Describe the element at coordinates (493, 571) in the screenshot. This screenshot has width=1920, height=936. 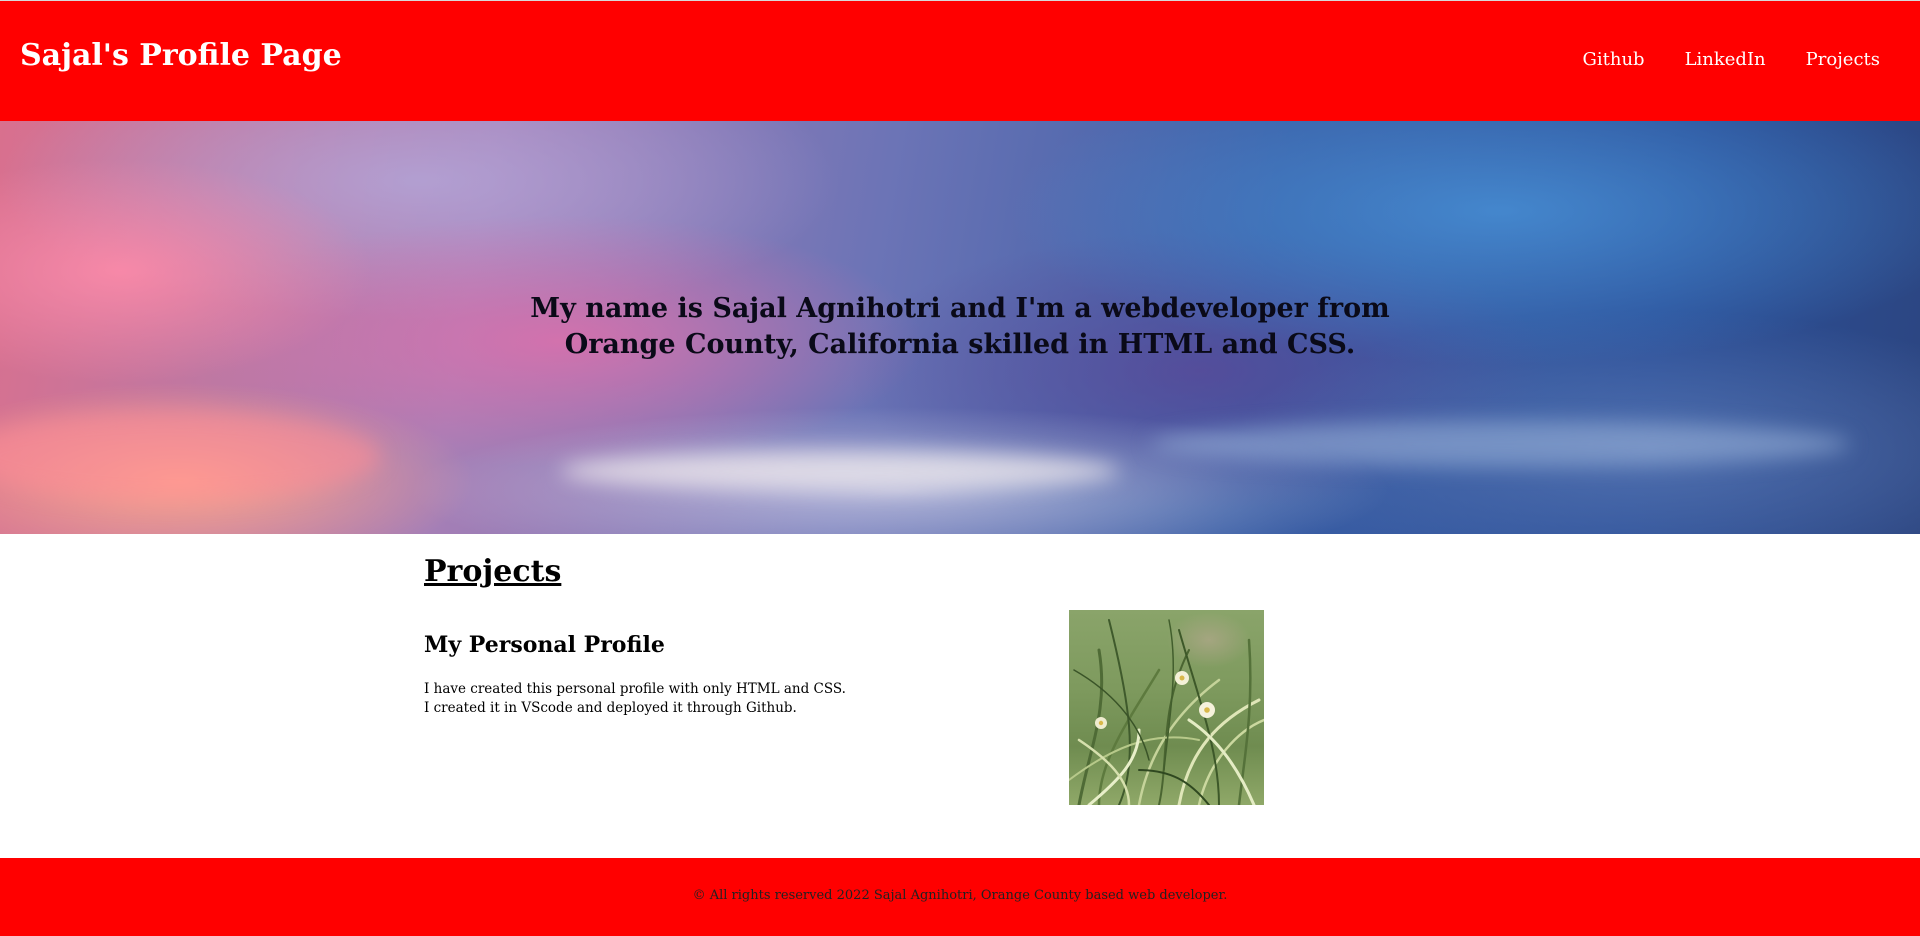
I see `projects-heading: Projects` at that location.